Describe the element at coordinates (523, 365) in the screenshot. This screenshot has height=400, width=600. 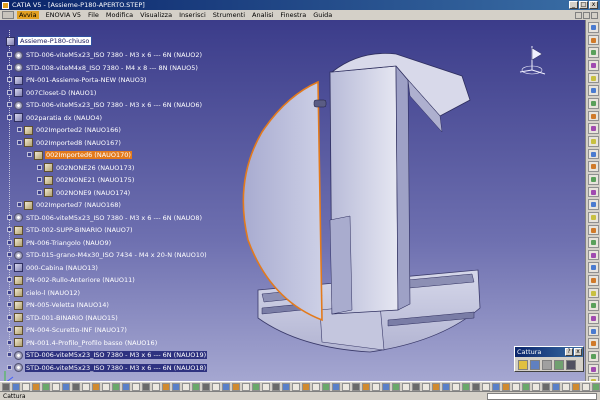
I see `capture-pointer-icon` at that location.